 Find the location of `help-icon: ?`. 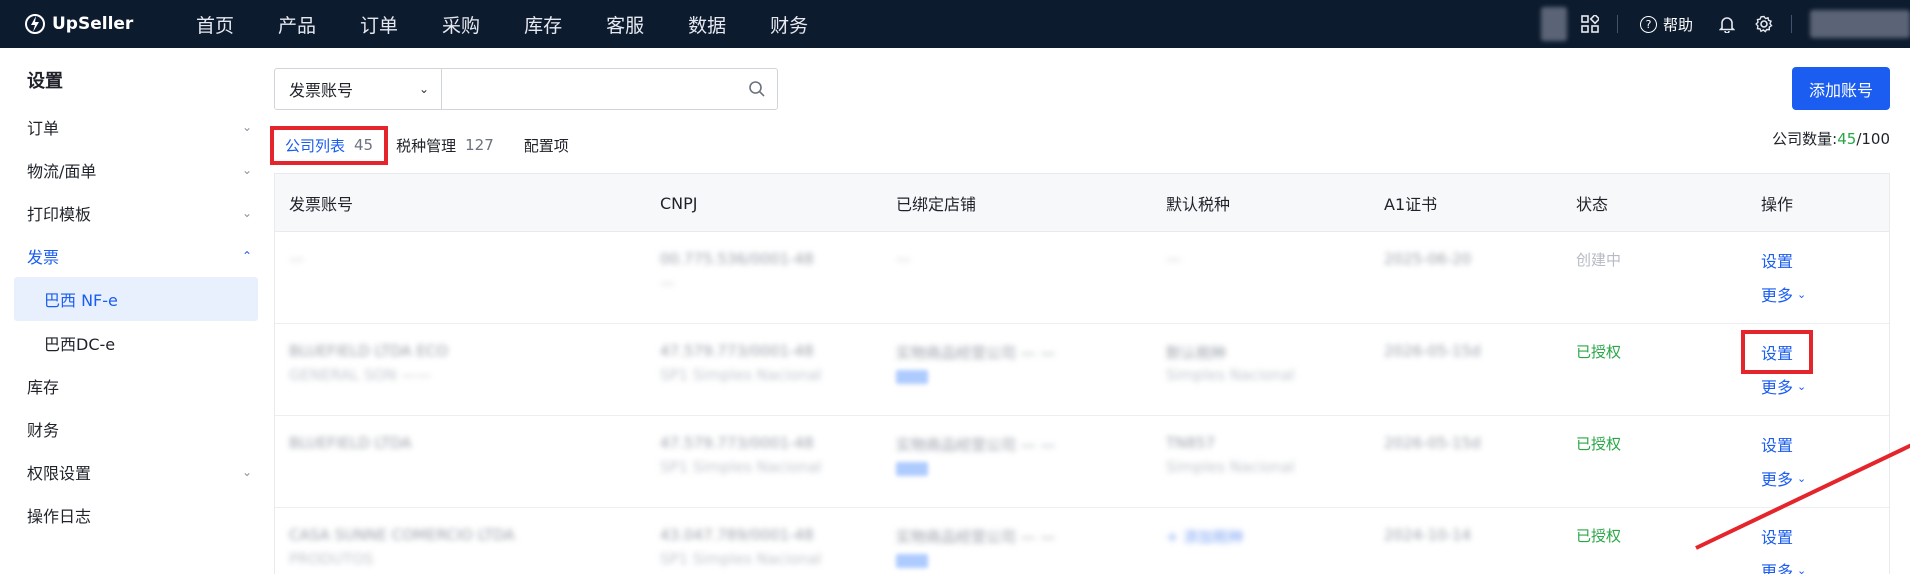

help-icon: ? is located at coordinates (1648, 24).